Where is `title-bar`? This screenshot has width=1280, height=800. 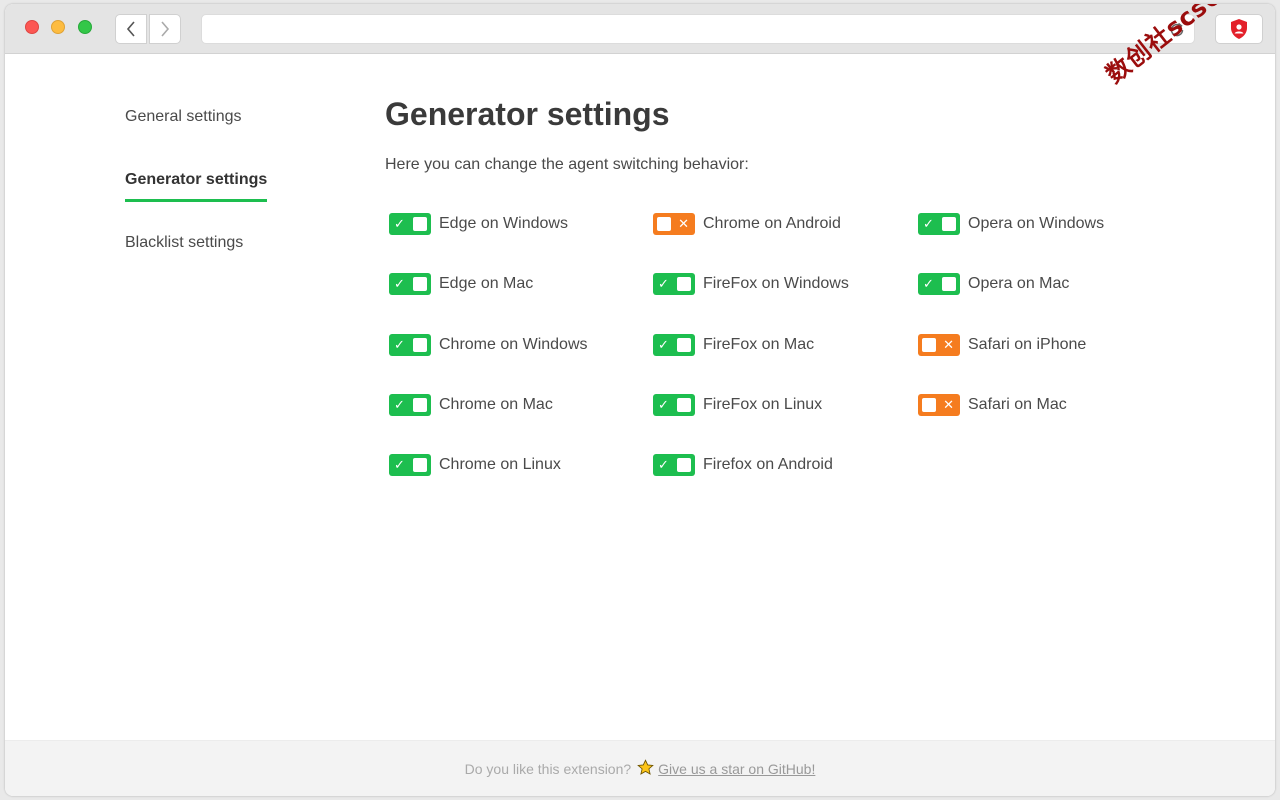
title-bar is located at coordinates (640, 29).